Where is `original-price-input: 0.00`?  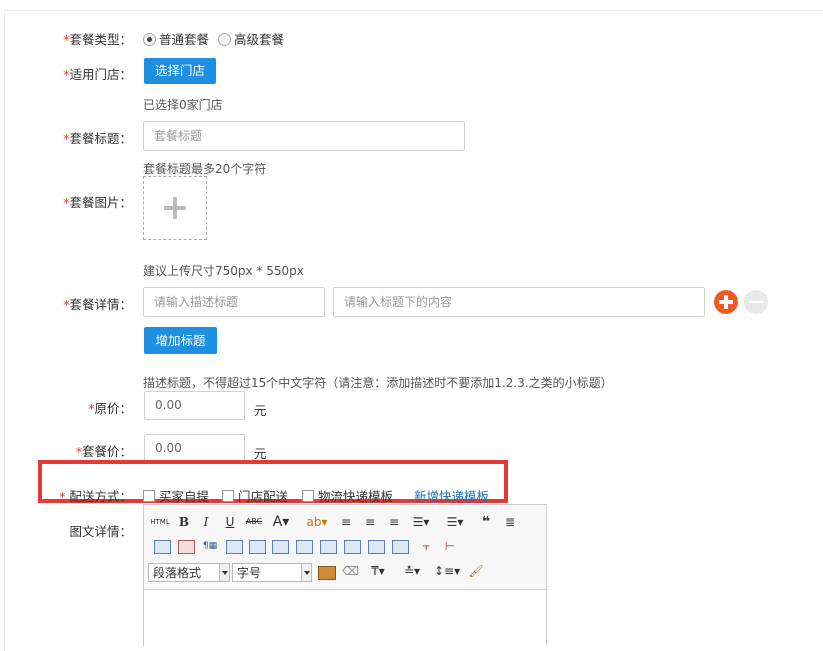
original-price-input: 0.00 is located at coordinates (194, 405).